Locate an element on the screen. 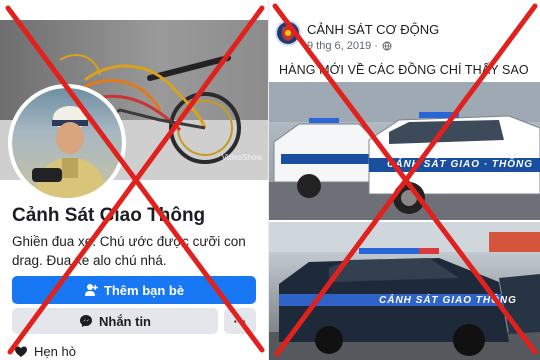 This screenshot has width=540, height=360. dating-row: Hẹn hò is located at coordinates (45, 351).